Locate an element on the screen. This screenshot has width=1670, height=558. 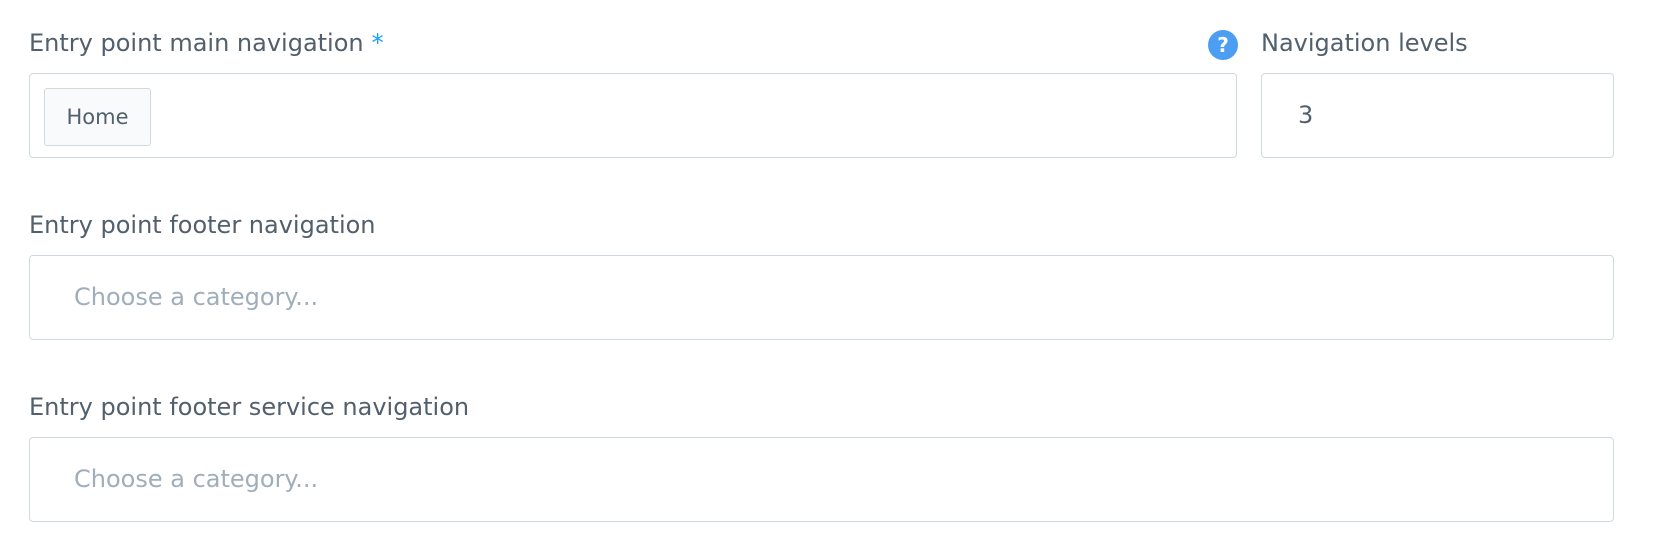
navigation-levels-input: 3 is located at coordinates (1437, 115).